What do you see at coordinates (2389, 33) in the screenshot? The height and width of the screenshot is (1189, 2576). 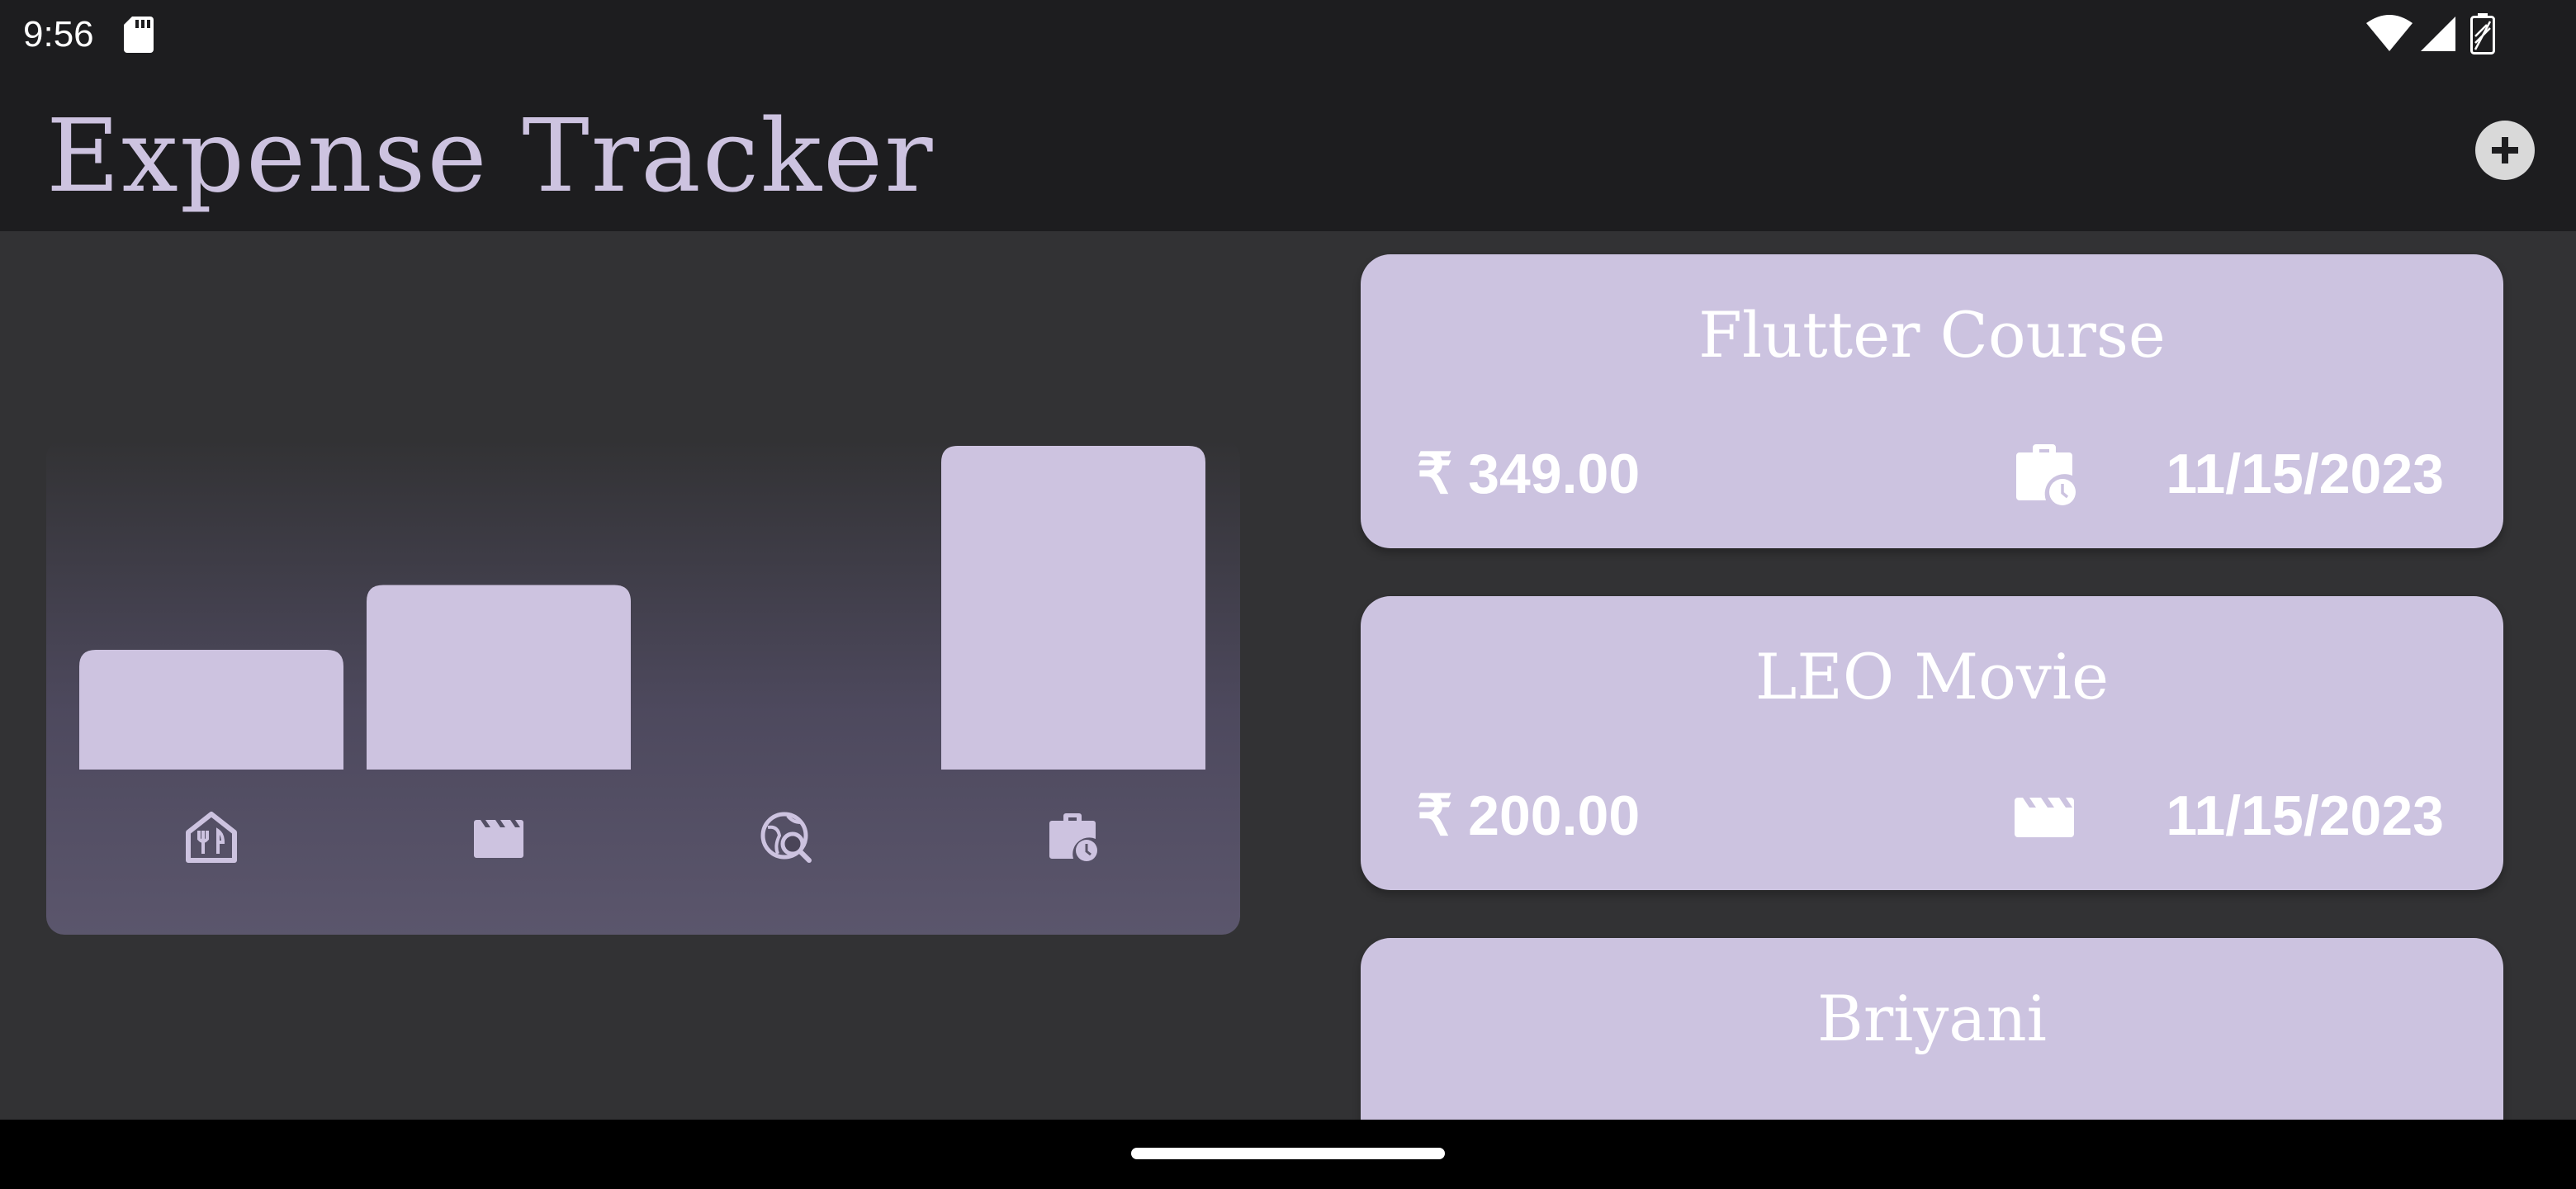 I see `wifi-icon` at bounding box center [2389, 33].